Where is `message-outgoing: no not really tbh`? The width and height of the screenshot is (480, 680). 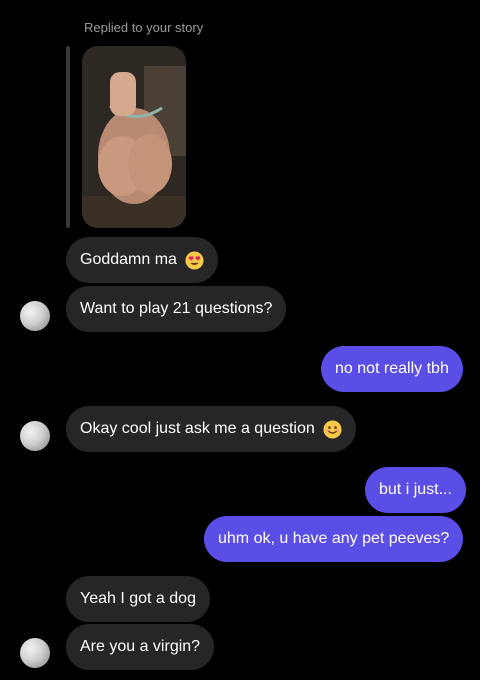 message-outgoing: no not really tbh is located at coordinates (392, 369).